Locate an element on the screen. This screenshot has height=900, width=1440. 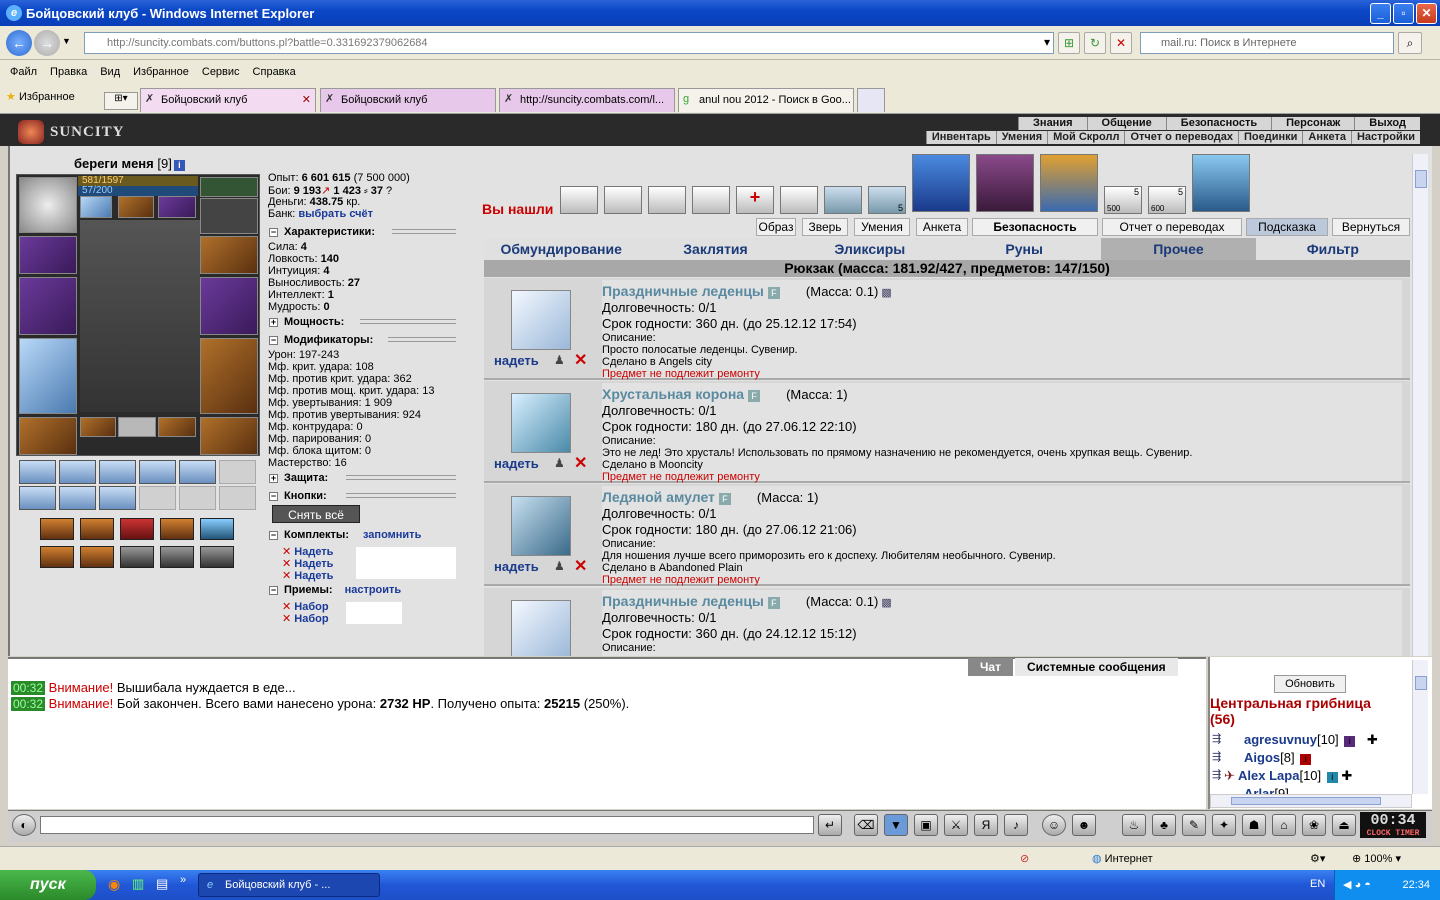
item-name: Ледяной амулет is located at coordinates (658, 497).